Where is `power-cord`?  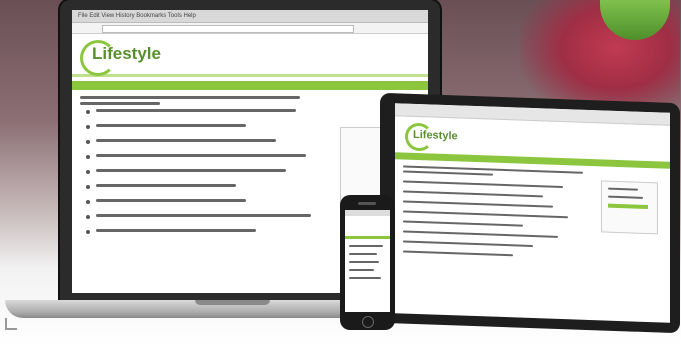
power-cord is located at coordinates (11, 324).